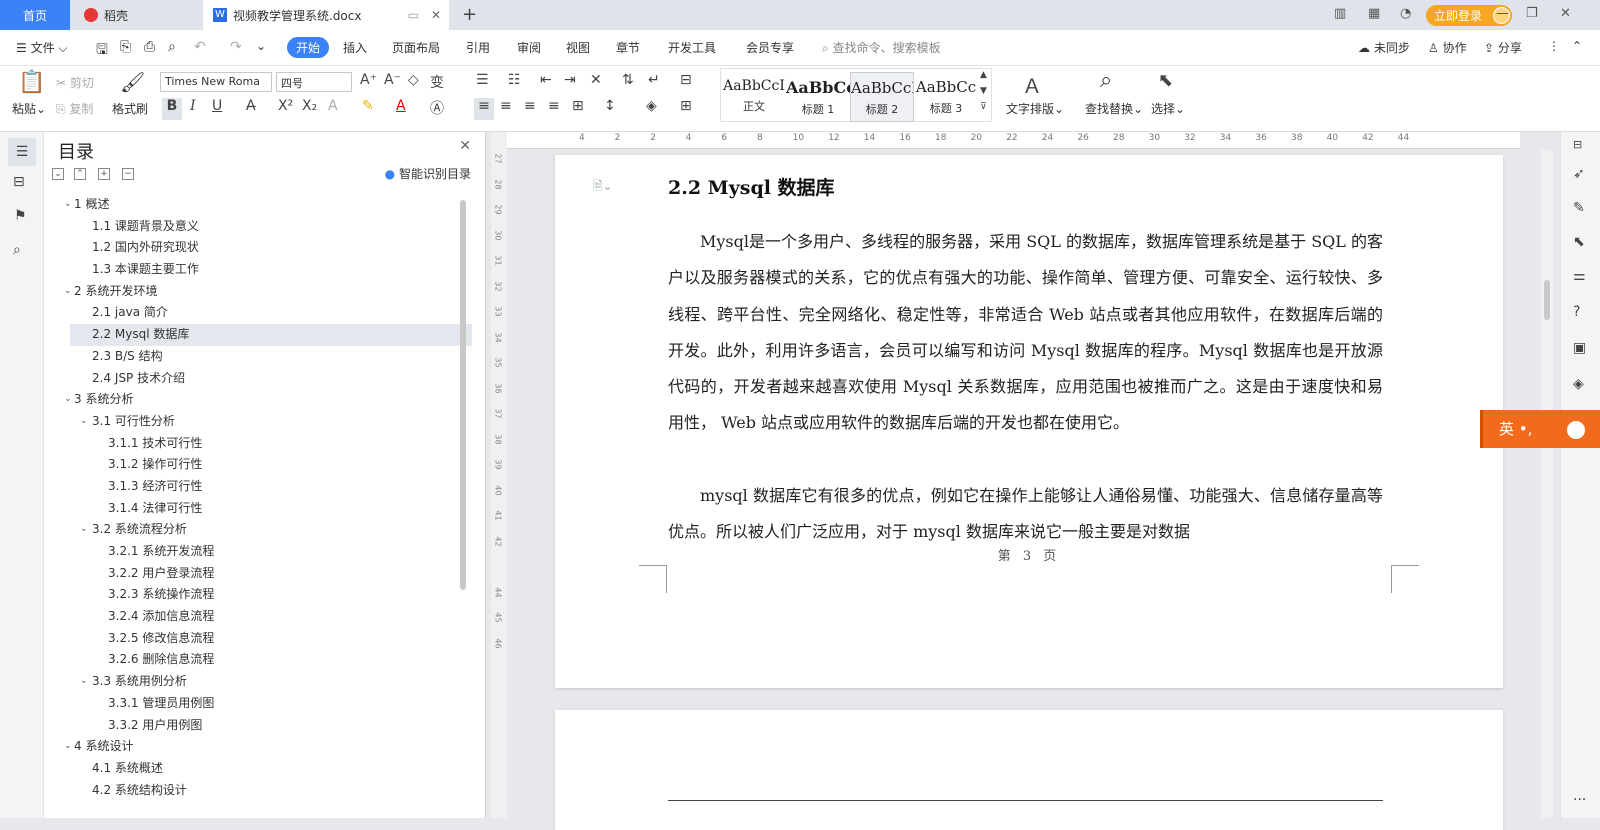 The width and height of the screenshot is (1600, 830). I want to click on toc-item: 4.1 系统概述, so click(271, 769).